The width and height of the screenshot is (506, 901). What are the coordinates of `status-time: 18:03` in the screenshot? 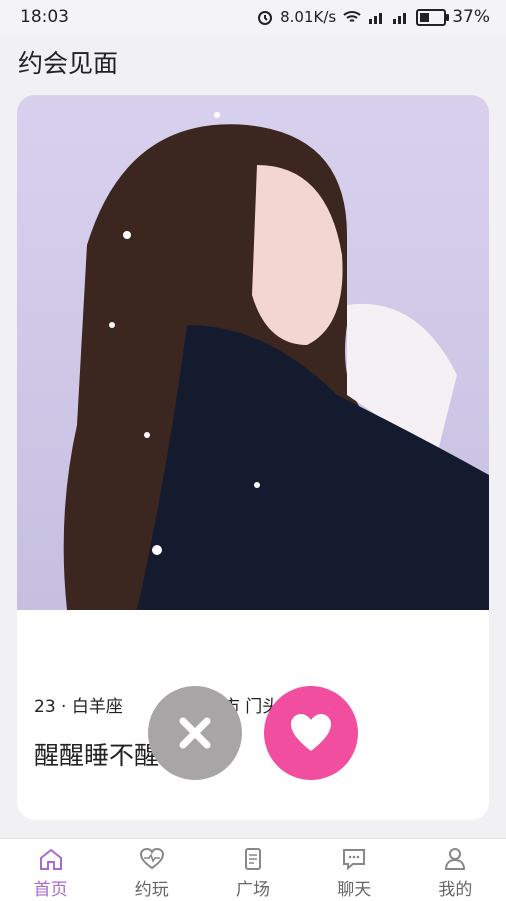 It's located at (44, 17).